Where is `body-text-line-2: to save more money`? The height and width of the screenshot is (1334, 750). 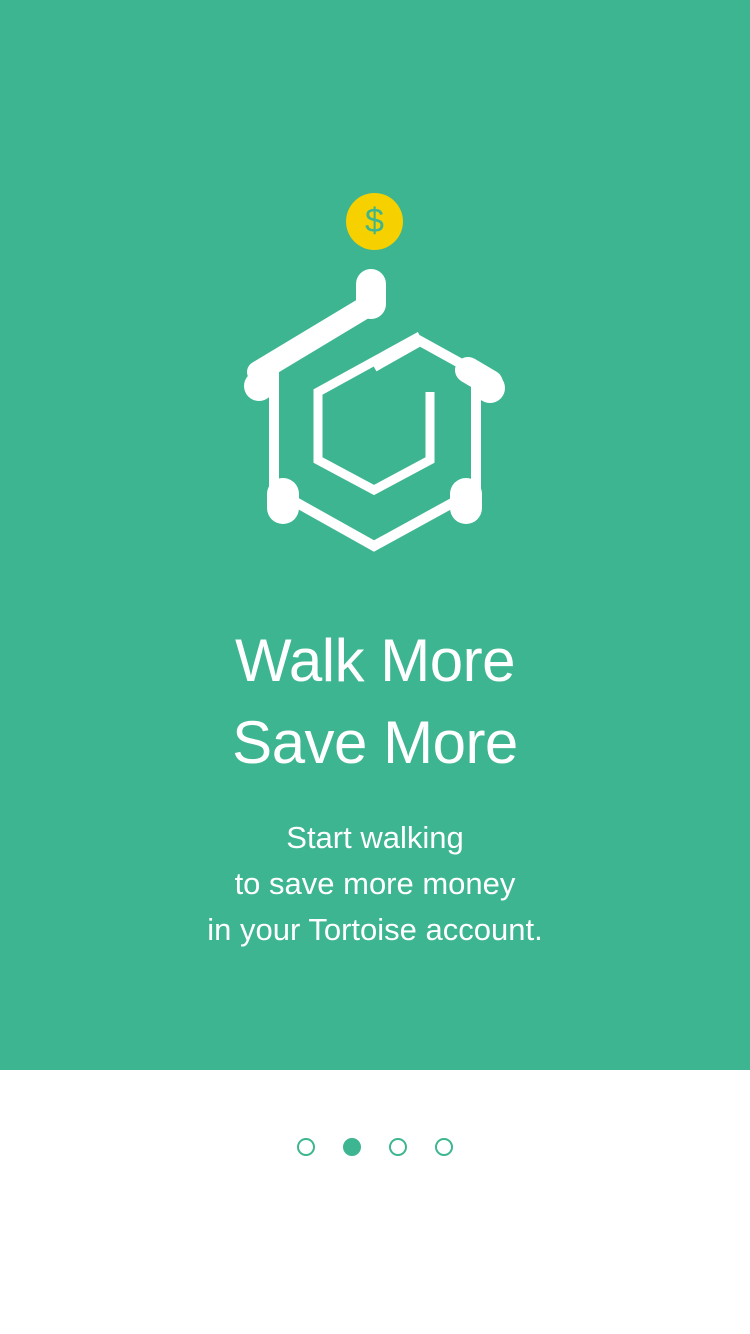
body-text-line-2: to save more money is located at coordinates (375, 883).